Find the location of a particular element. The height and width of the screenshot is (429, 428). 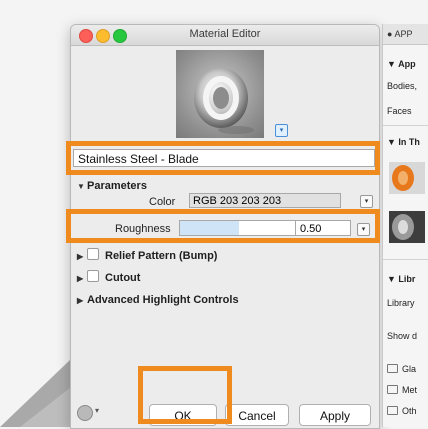

relief-checkbox is located at coordinates (93, 254).